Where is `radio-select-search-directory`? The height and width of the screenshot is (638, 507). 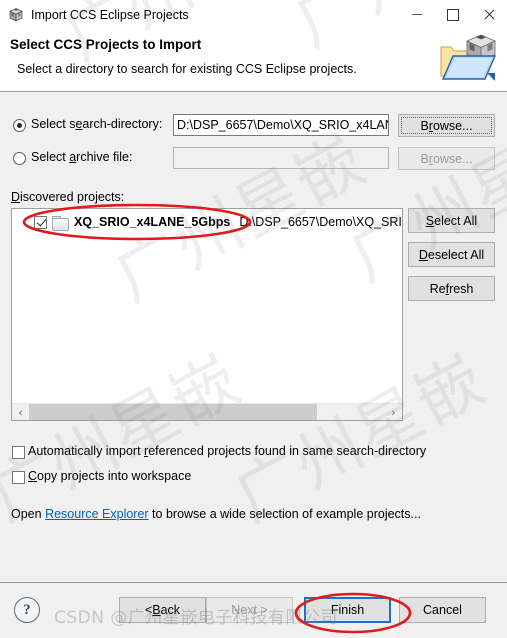
radio-select-search-directory is located at coordinates (19, 125).